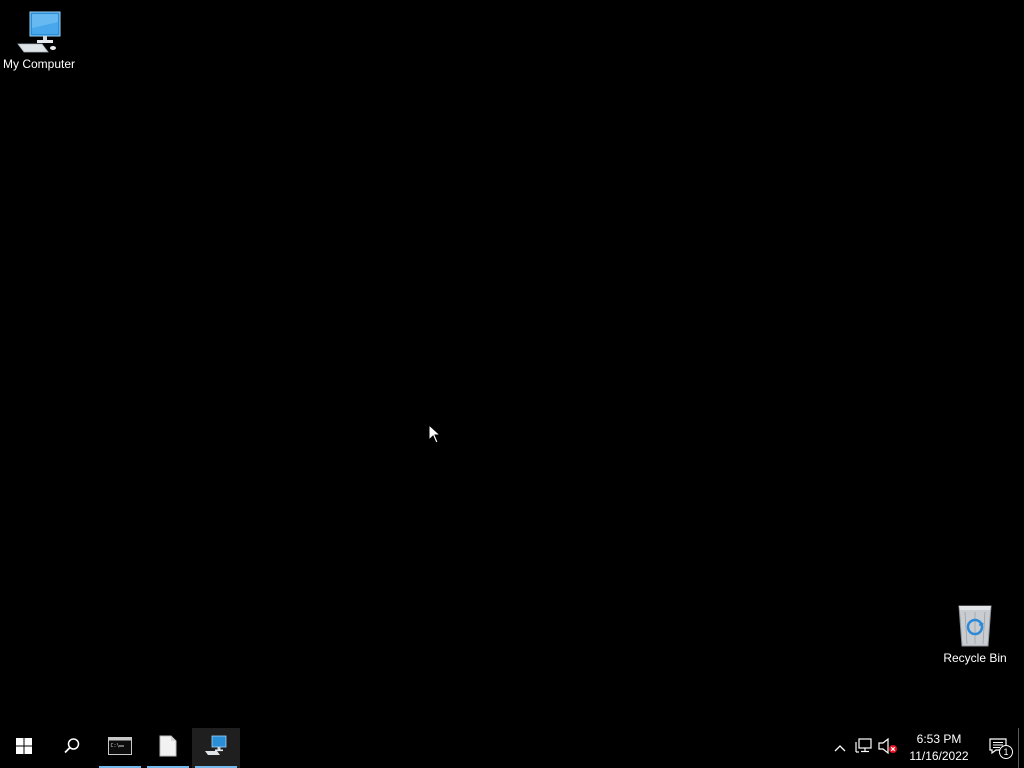 This screenshot has height=768, width=1024. I want to click on taskbar-app-document, so click(168, 748).